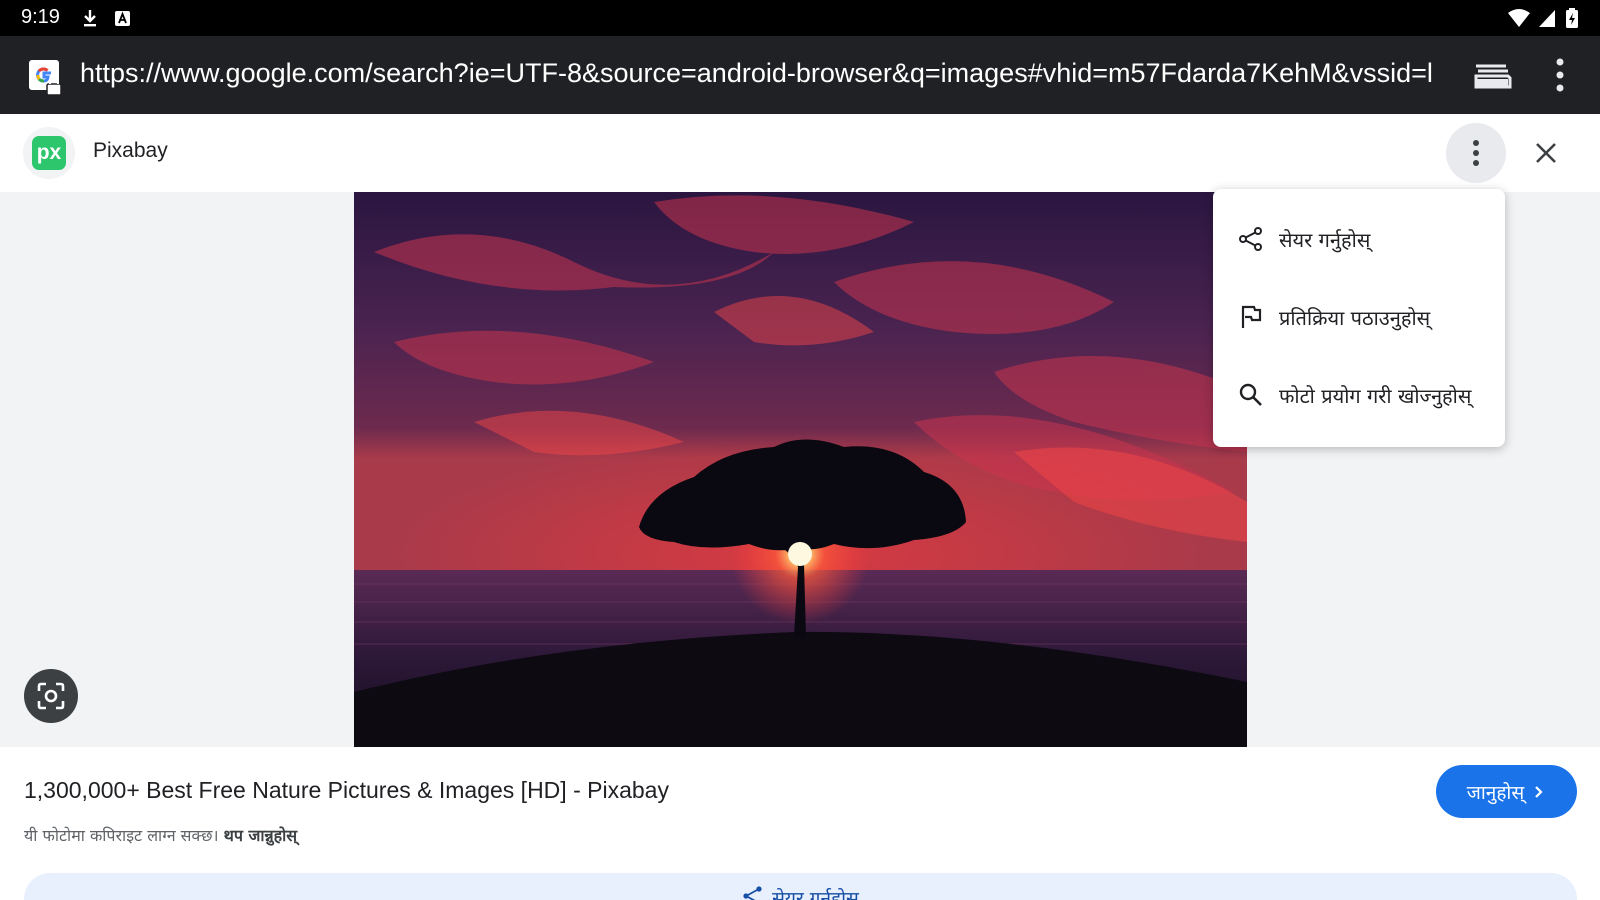 The height and width of the screenshot is (900, 1600). Describe the element at coordinates (1325, 239) in the screenshot. I see `menu-item-label: सेयर गर्नुहोस्` at that location.